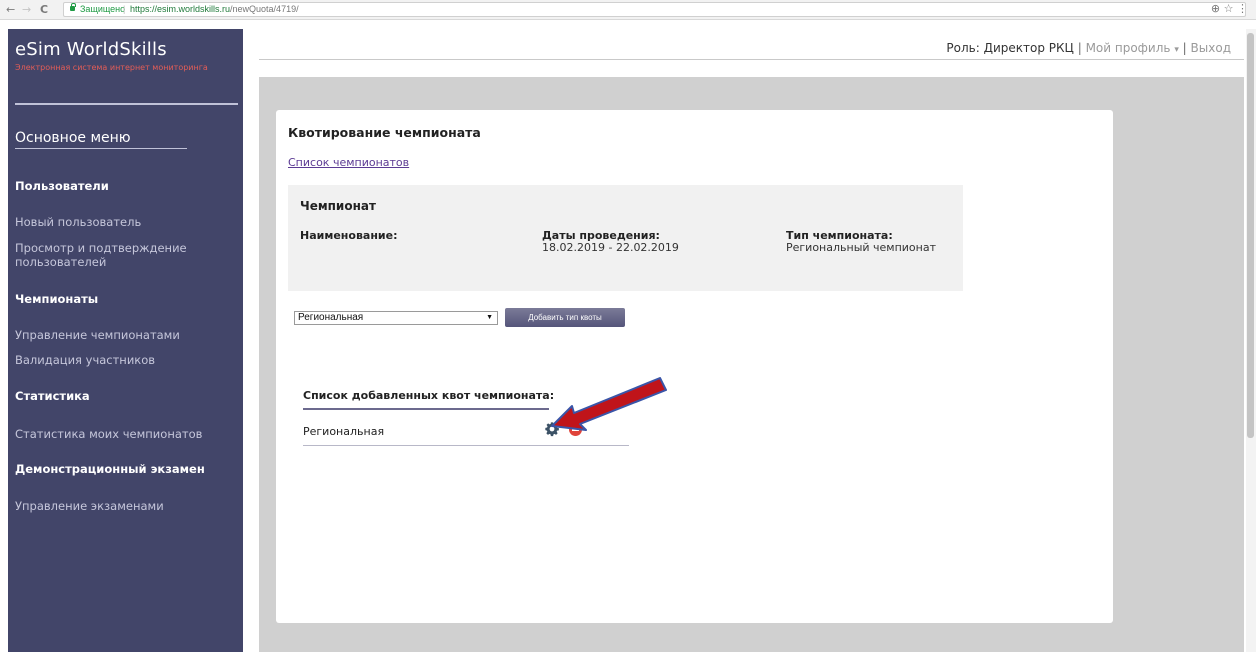 This screenshot has width=1256, height=652. I want to click on type-value: Региональный чемпионат, so click(861, 247).